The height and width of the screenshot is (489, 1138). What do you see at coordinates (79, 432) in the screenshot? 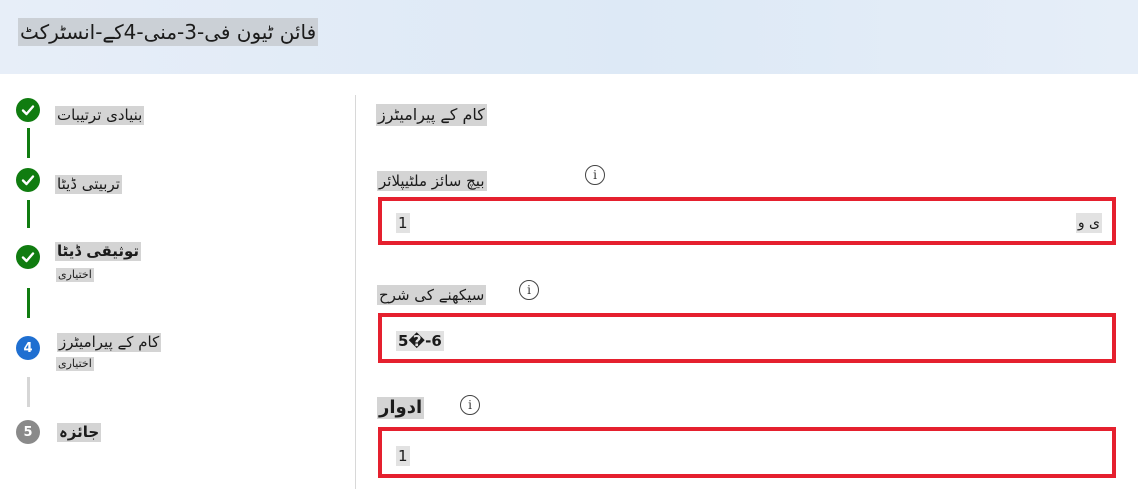
I see `step-label-review: جائزہ` at bounding box center [79, 432].